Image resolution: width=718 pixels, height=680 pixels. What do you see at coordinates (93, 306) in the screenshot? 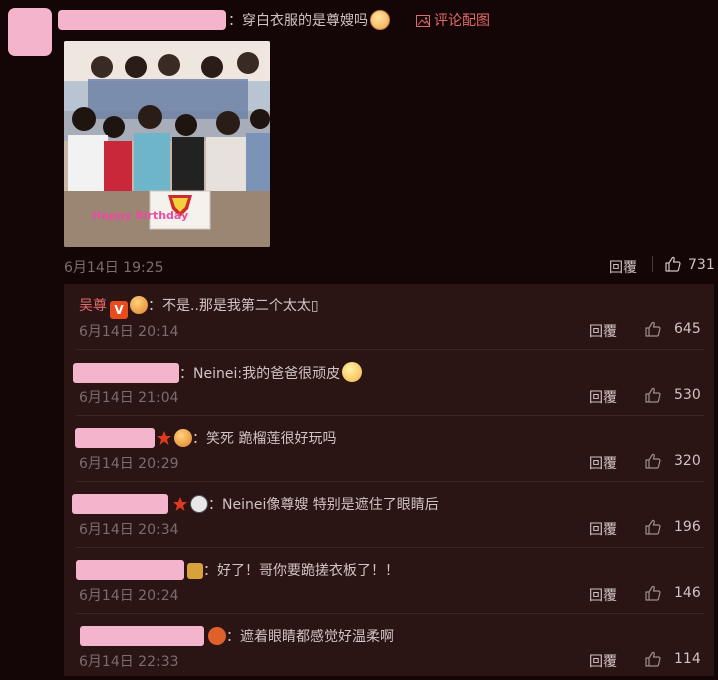
I see `reply-username: 吴尊` at bounding box center [93, 306].